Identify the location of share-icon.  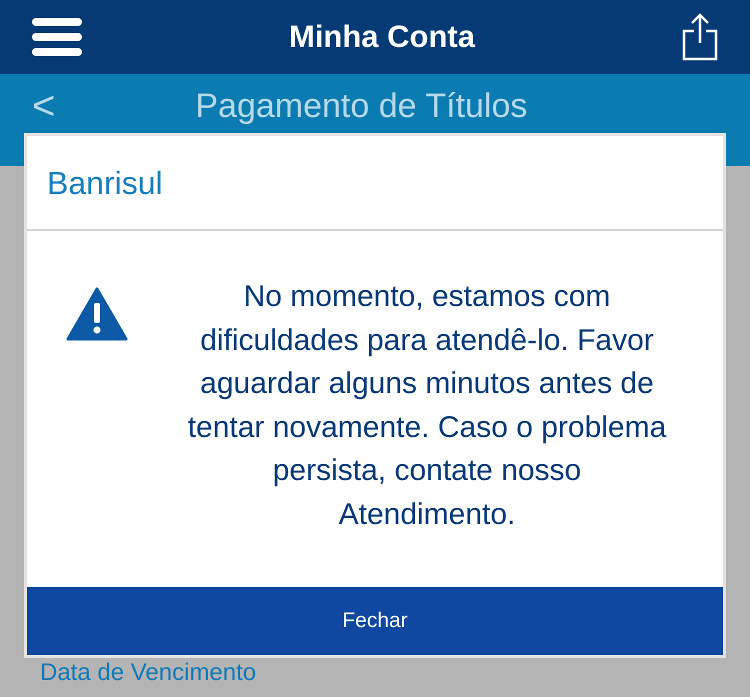
(700, 37).